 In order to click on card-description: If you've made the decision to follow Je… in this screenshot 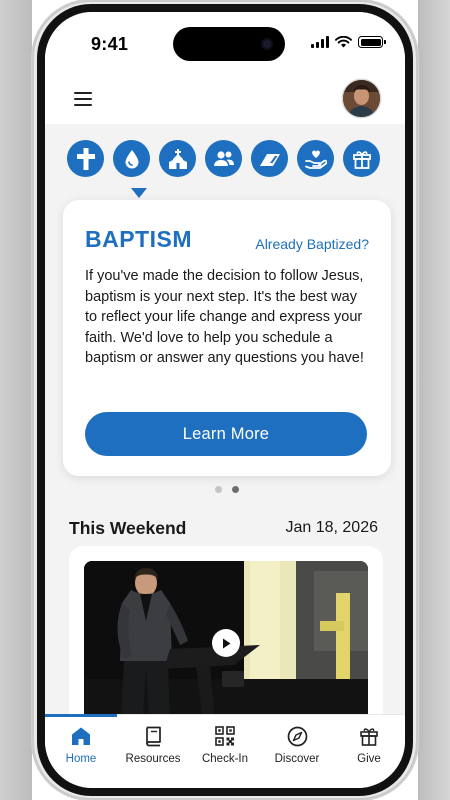, I will do `click(224, 317)`.